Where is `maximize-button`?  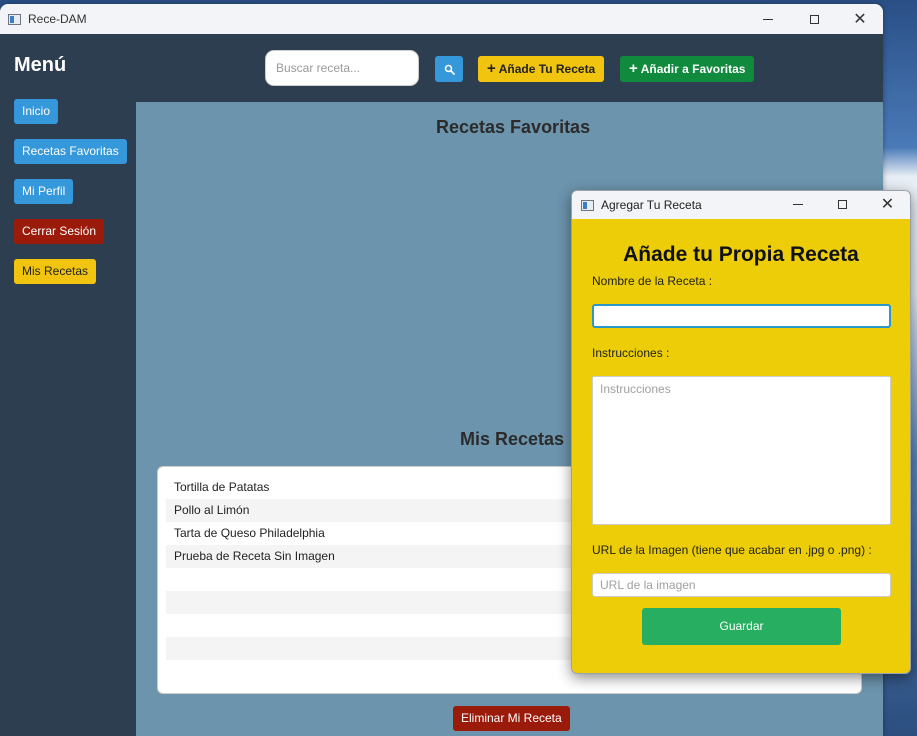 maximize-button is located at coordinates (814, 19).